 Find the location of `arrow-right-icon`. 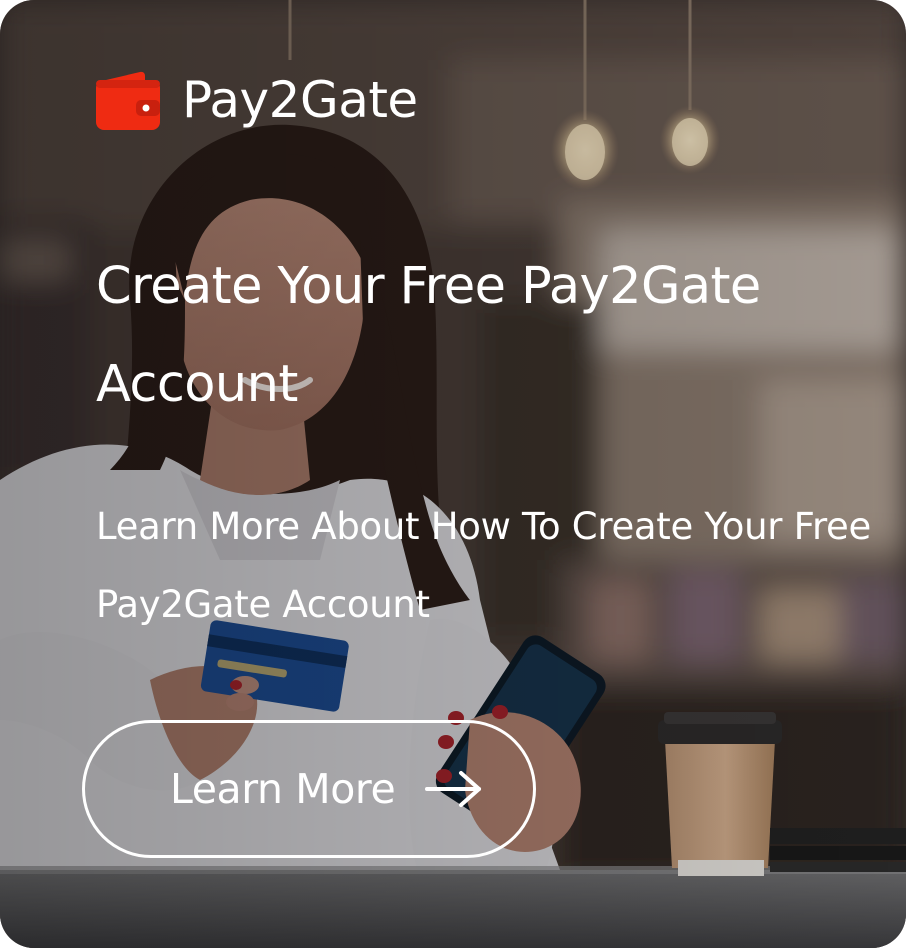

arrow-right-icon is located at coordinates (453, 789).